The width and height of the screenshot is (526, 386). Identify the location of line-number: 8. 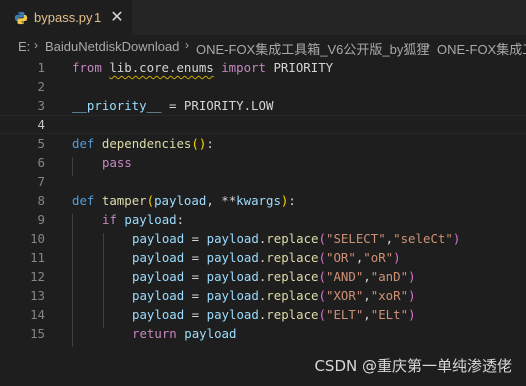
(41, 200).